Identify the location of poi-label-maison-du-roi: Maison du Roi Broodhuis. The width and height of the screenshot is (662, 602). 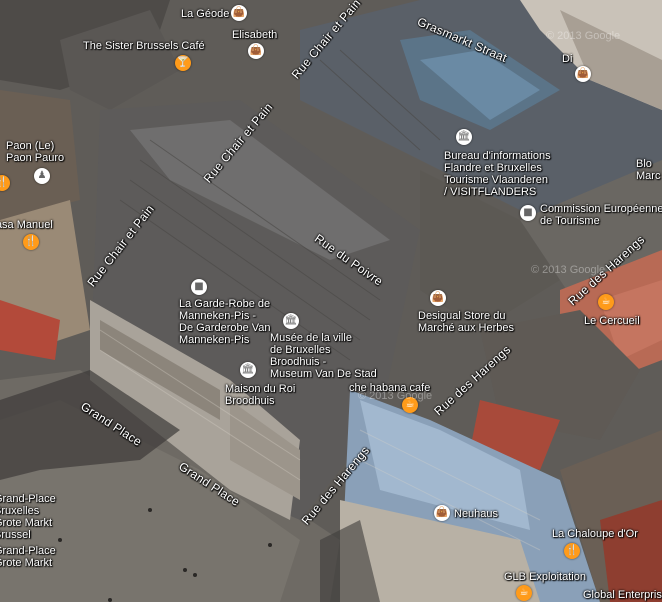
(260, 395).